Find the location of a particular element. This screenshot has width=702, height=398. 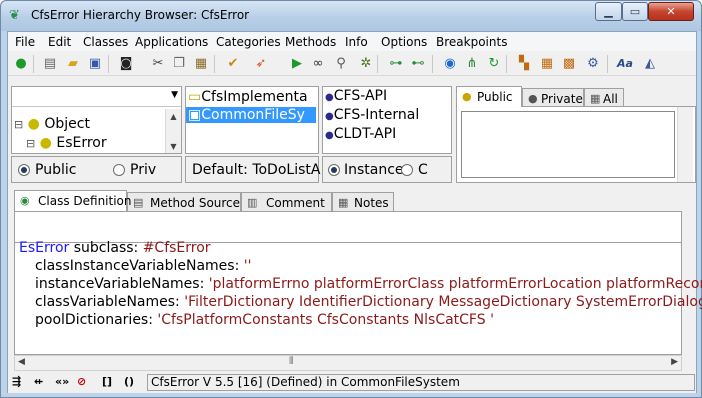

tree-item: ⊟ ● EsError is located at coordinates (66, 143).